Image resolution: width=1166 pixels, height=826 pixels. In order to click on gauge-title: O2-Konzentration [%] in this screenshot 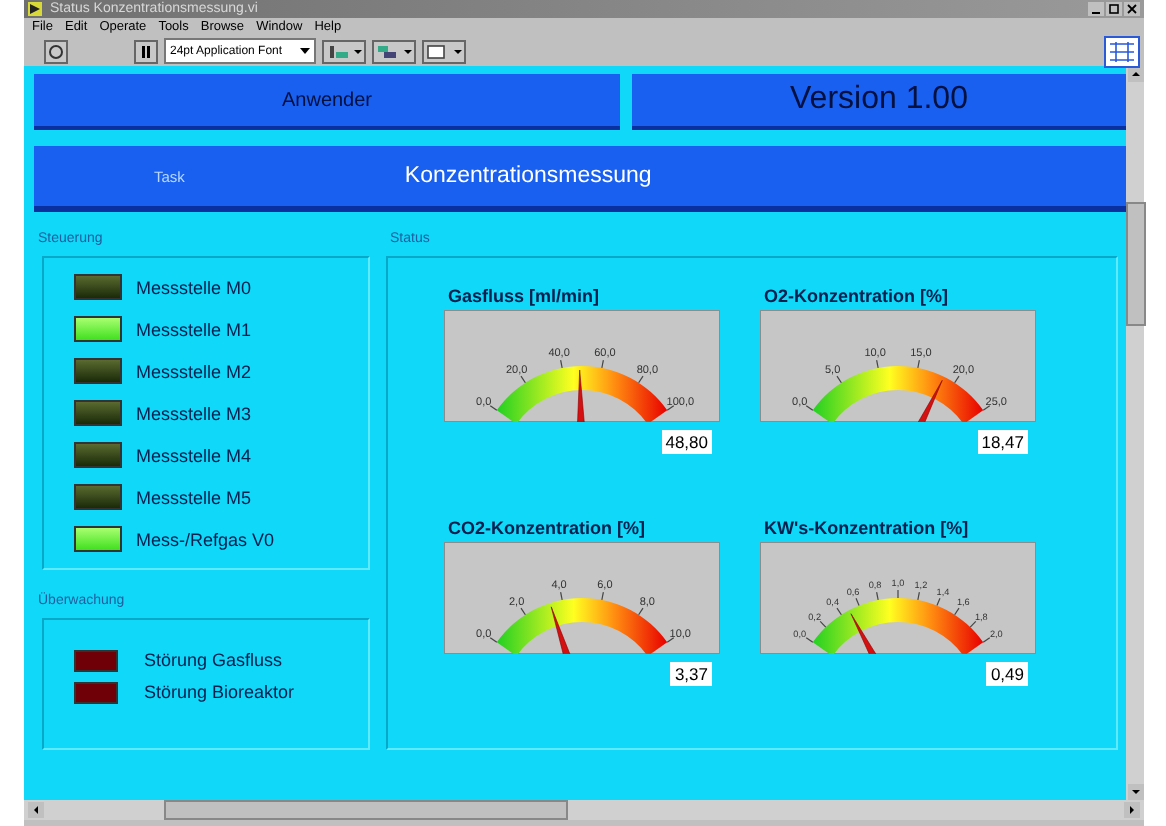, I will do `click(856, 296)`.